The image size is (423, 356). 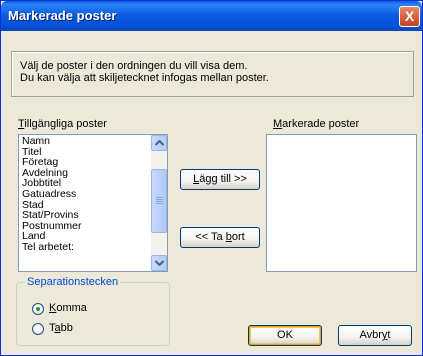 I want to click on radio-tab-label: Tabb, so click(x=61, y=328).